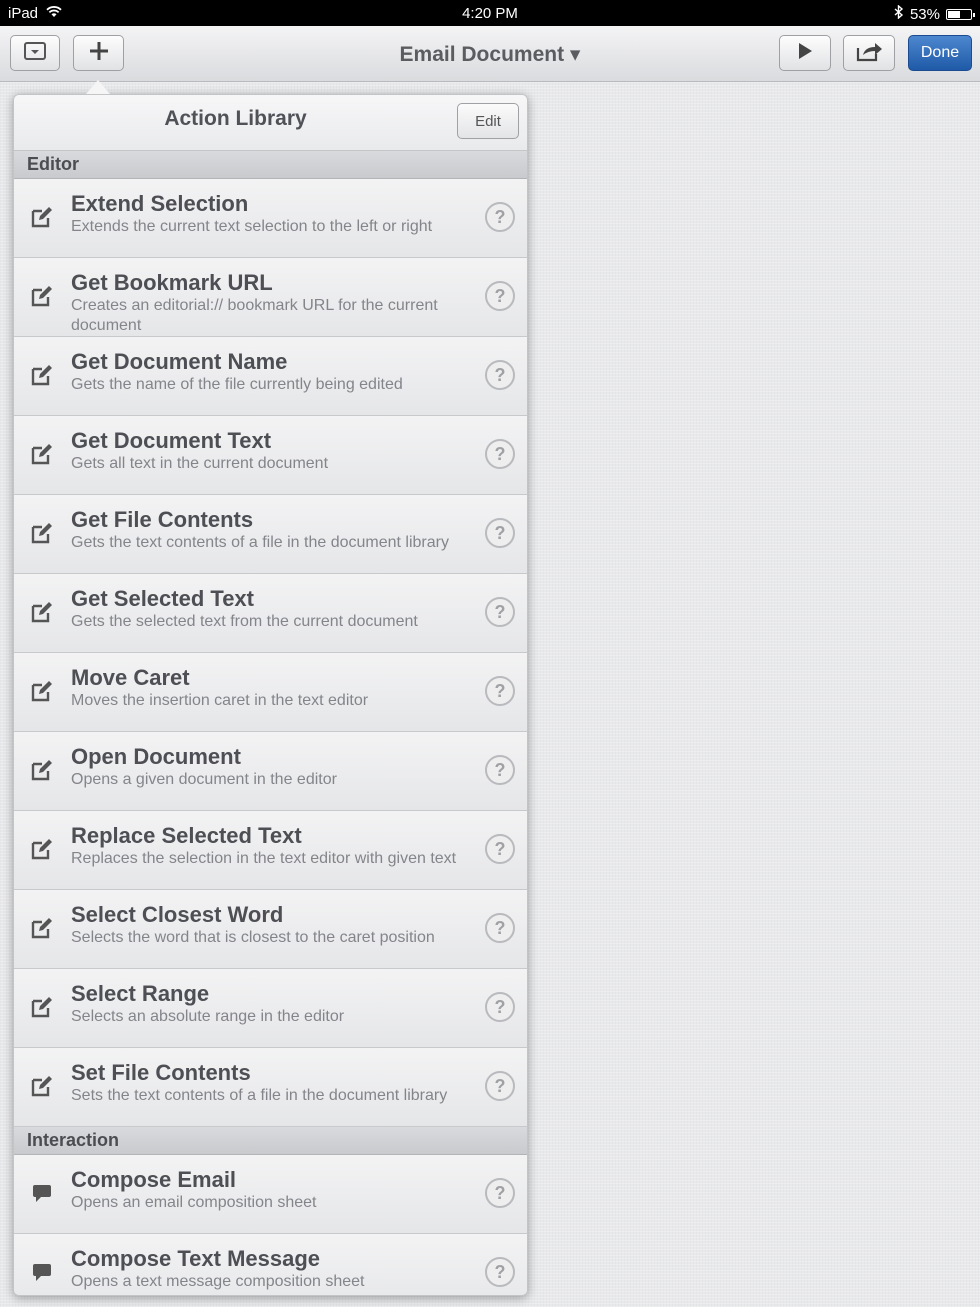 The width and height of the screenshot is (980, 1307). Describe the element at coordinates (270, 1141) in the screenshot. I see `section-header-interaction: Interaction` at that location.